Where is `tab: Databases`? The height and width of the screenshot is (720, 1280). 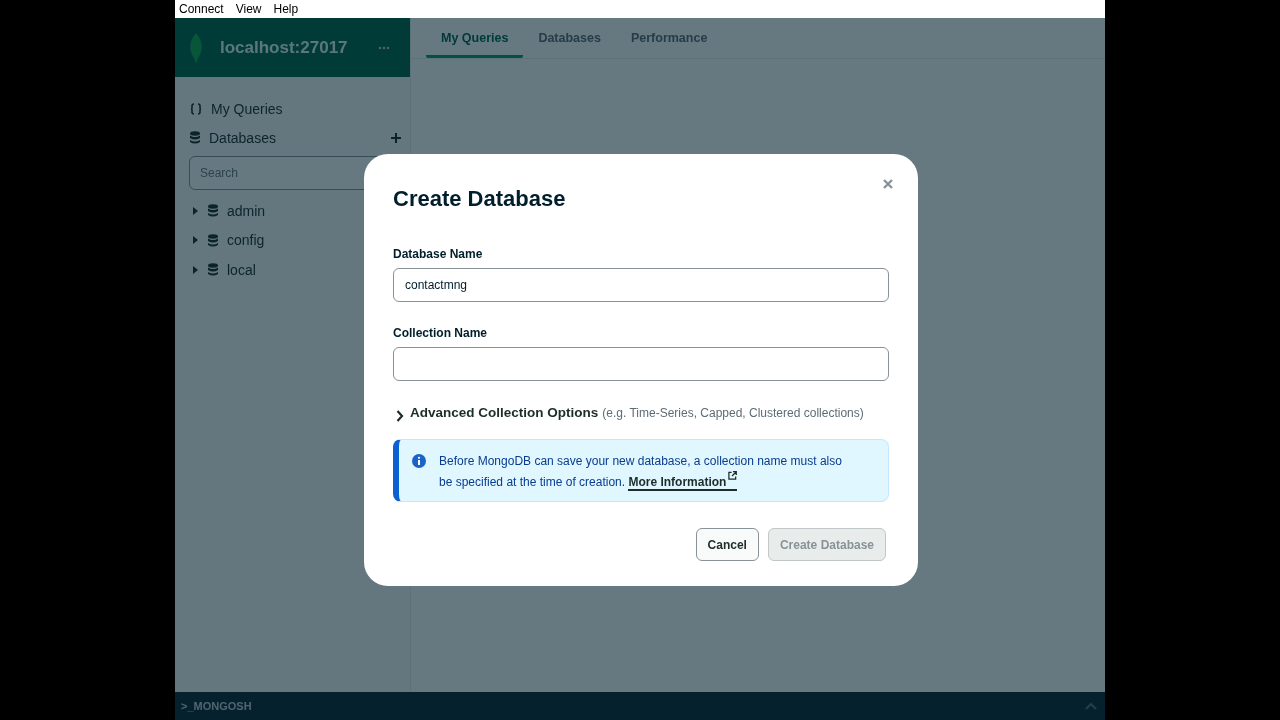 tab: Databases is located at coordinates (569, 38).